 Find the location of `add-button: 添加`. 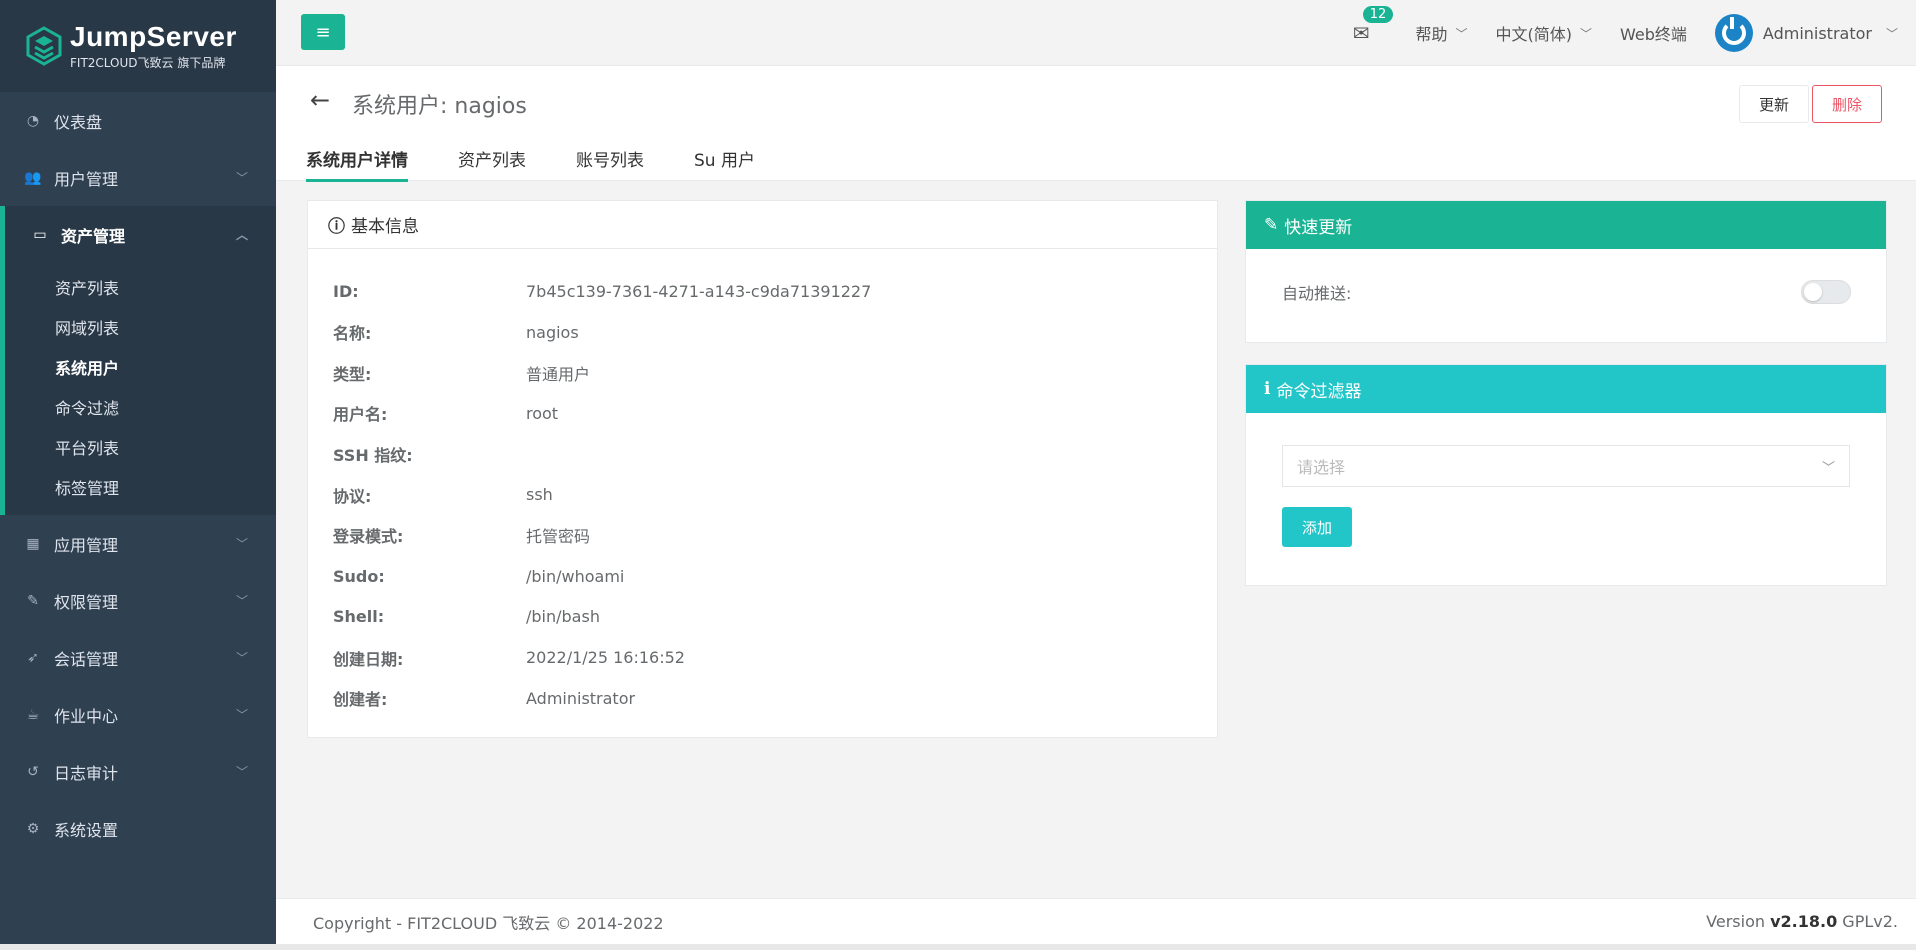

add-button: 添加 is located at coordinates (1317, 527).